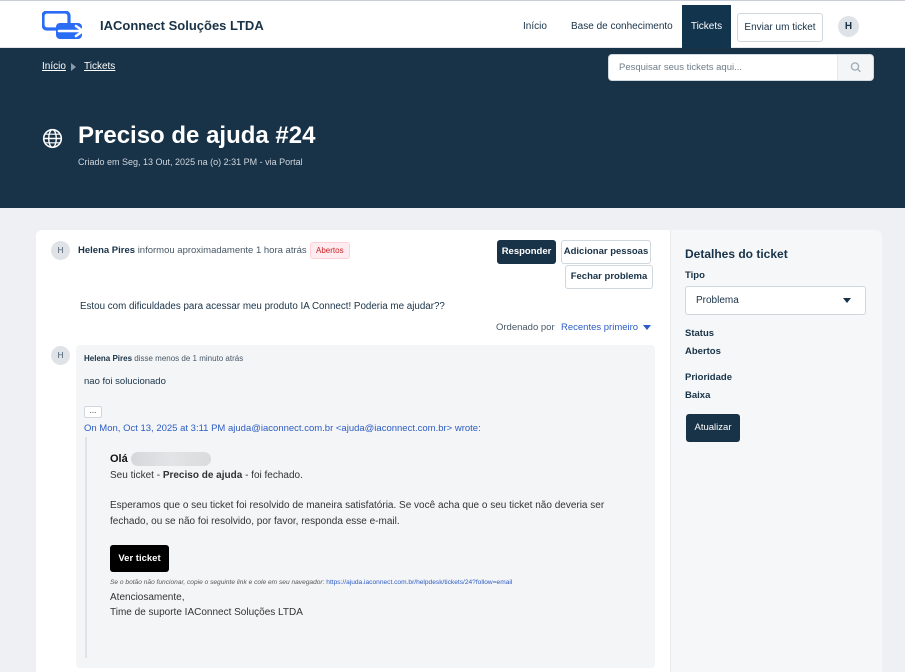 The width and height of the screenshot is (905, 672). I want to click on page-title: Preciso de ajuda #24, so click(197, 135).